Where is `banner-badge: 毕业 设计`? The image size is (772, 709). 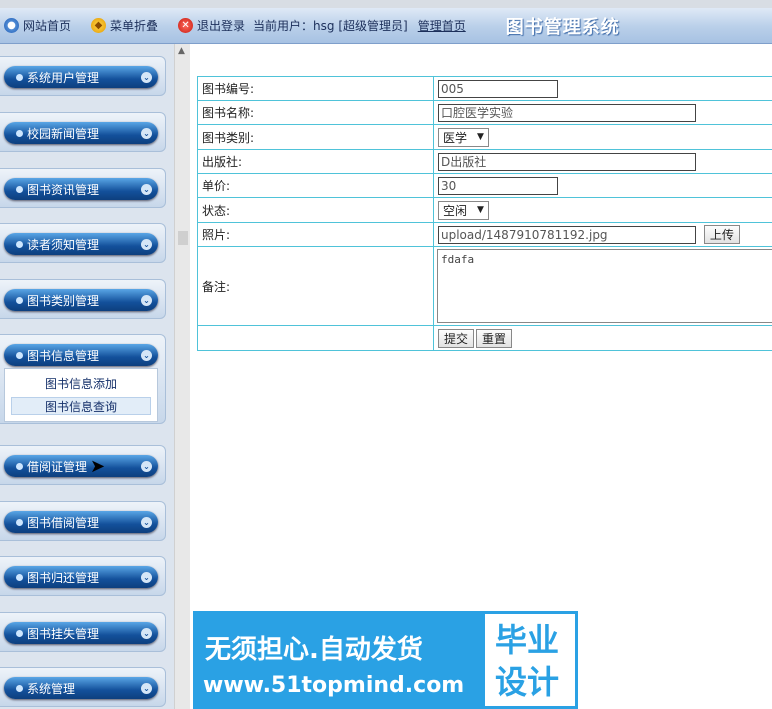 banner-badge: 毕业 设计 is located at coordinates (530, 660).